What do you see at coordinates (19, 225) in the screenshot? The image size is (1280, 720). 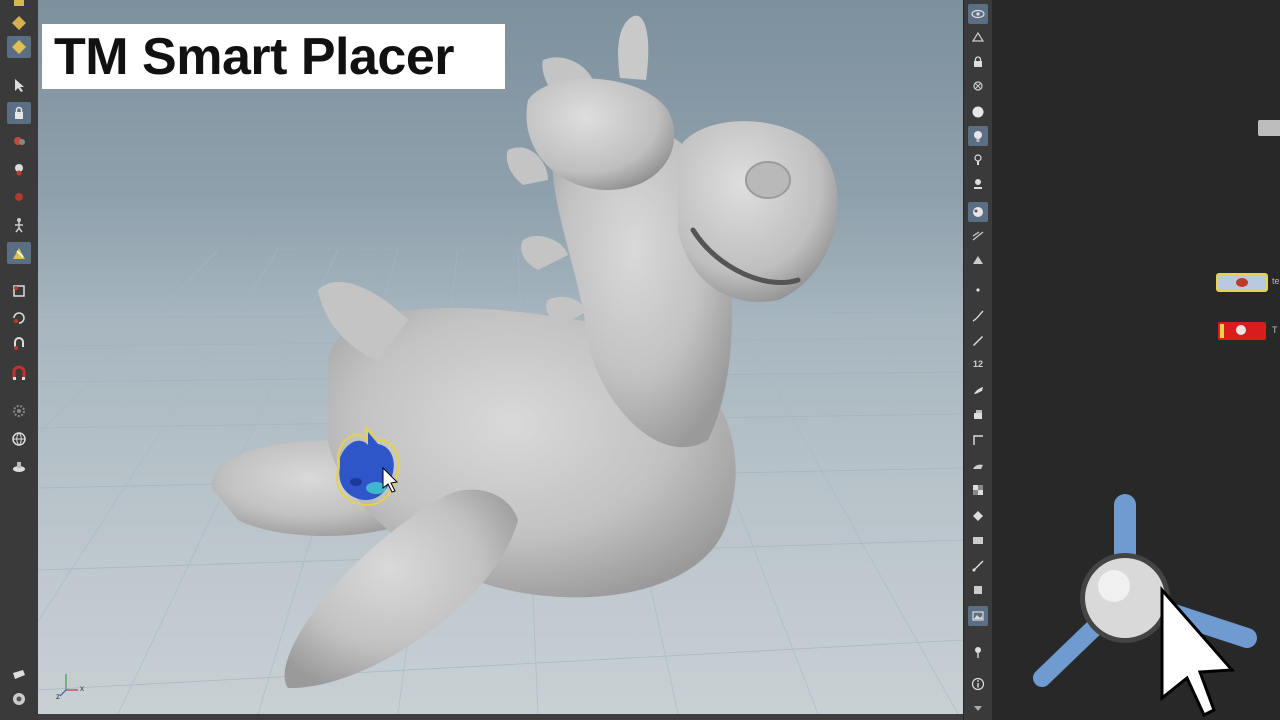 I see `skeleton-tool-icon` at bounding box center [19, 225].